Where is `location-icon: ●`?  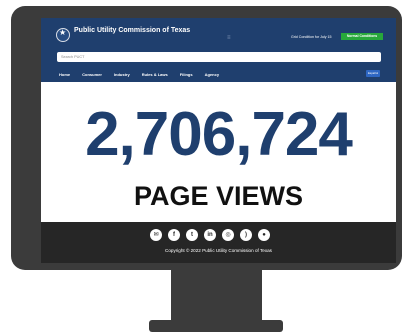 location-icon: ● is located at coordinates (264, 235).